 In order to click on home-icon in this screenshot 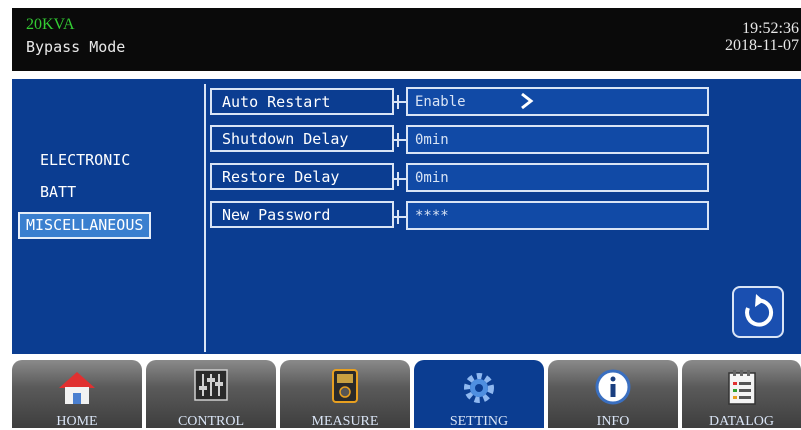, I will do `click(77, 388)`.